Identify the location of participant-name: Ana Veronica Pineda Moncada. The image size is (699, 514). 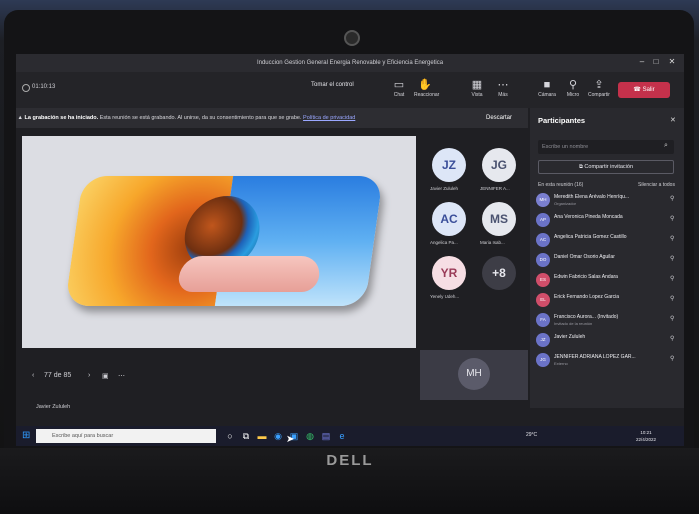
(588, 217).